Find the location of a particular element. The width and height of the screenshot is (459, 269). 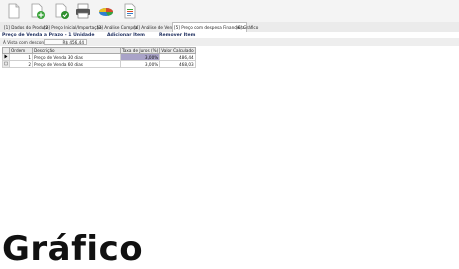

add-icon is located at coordinates (38, 11).